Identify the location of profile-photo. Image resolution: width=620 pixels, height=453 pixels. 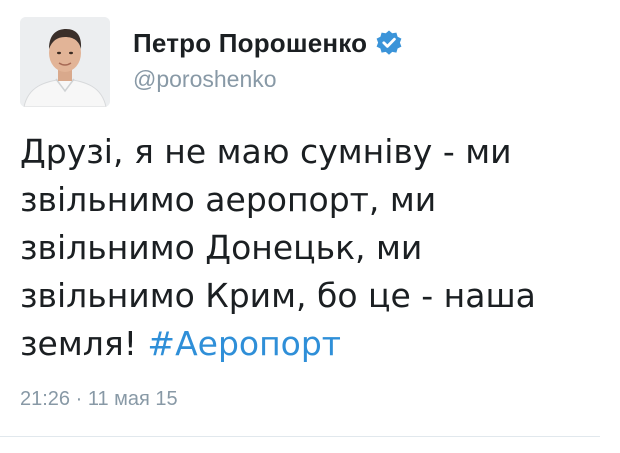
(65, 62).